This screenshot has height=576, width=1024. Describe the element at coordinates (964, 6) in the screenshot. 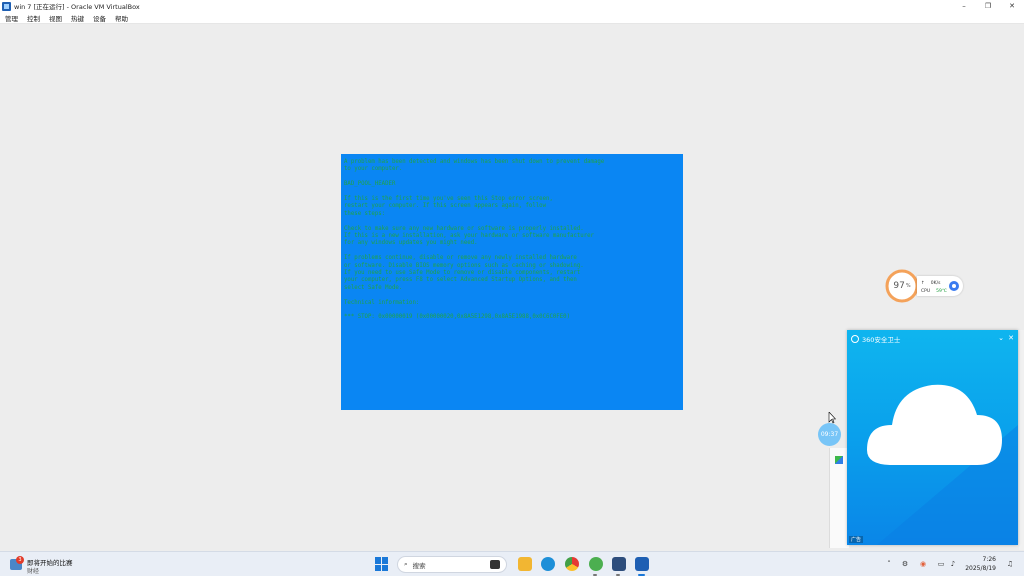

I see `minimize-button: –` at that location.